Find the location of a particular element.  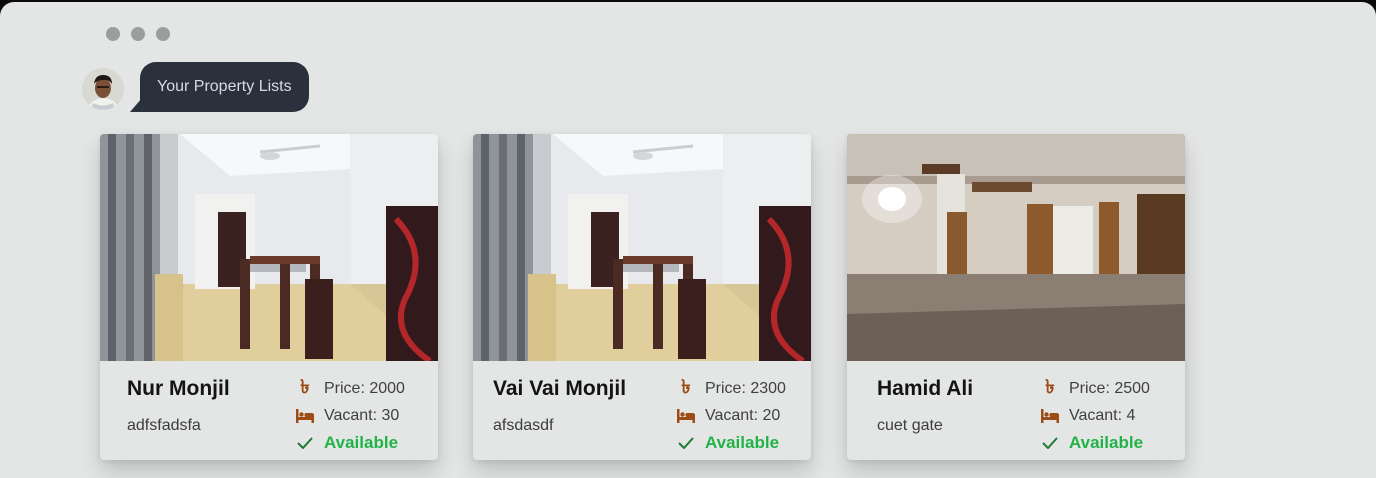

property-address: cuet gate is located at coordinates (910, 425).